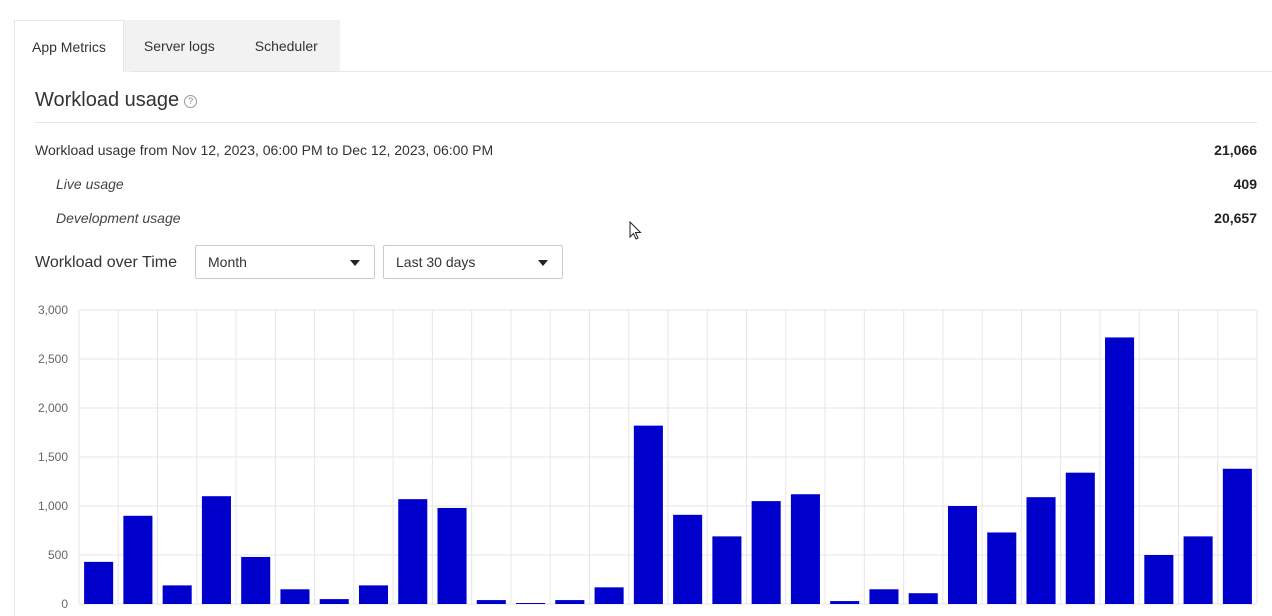 Image resolution: width=1272 pixels, height=616 pixels. Describe the element at coordinates (646, 184) in the screenshot. I see `live-usage-row: Live usage 409` at that location.